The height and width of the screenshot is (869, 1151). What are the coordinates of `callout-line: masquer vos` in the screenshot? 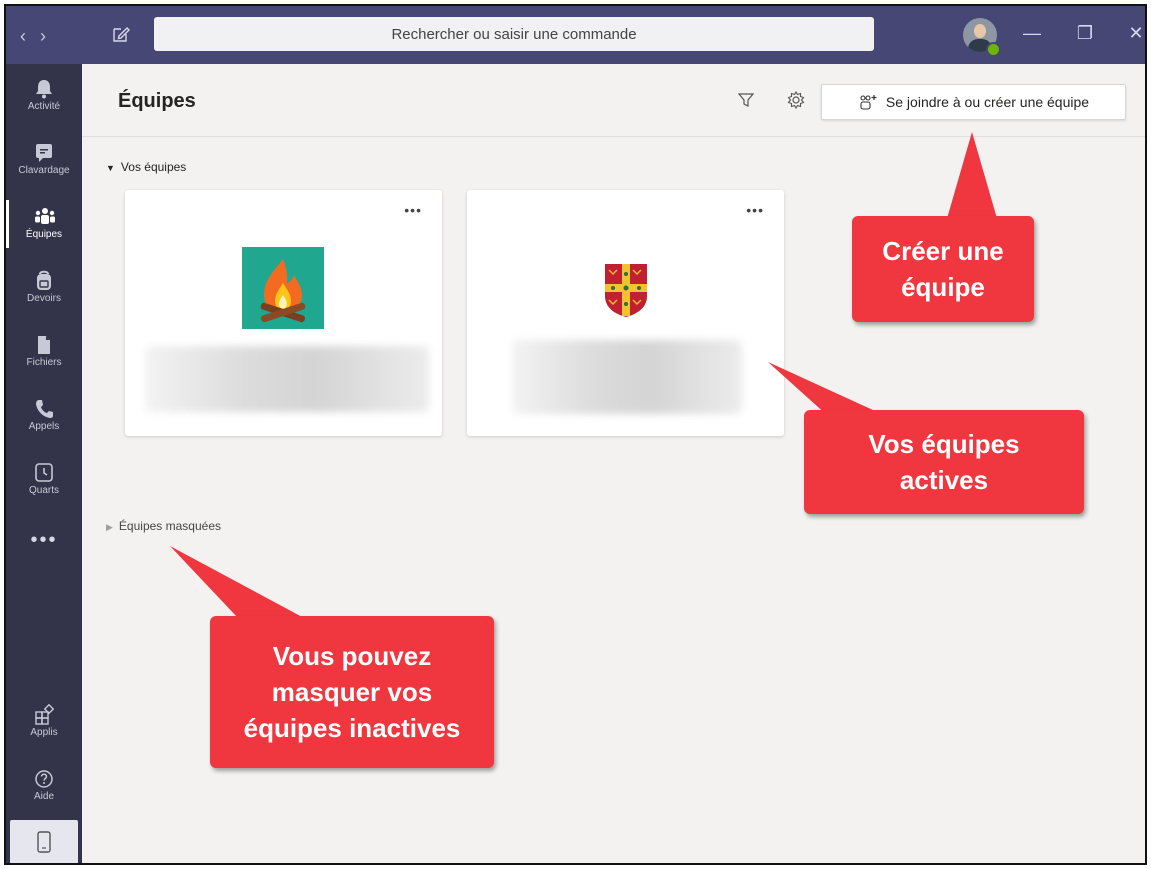 It's located at (352, 692).